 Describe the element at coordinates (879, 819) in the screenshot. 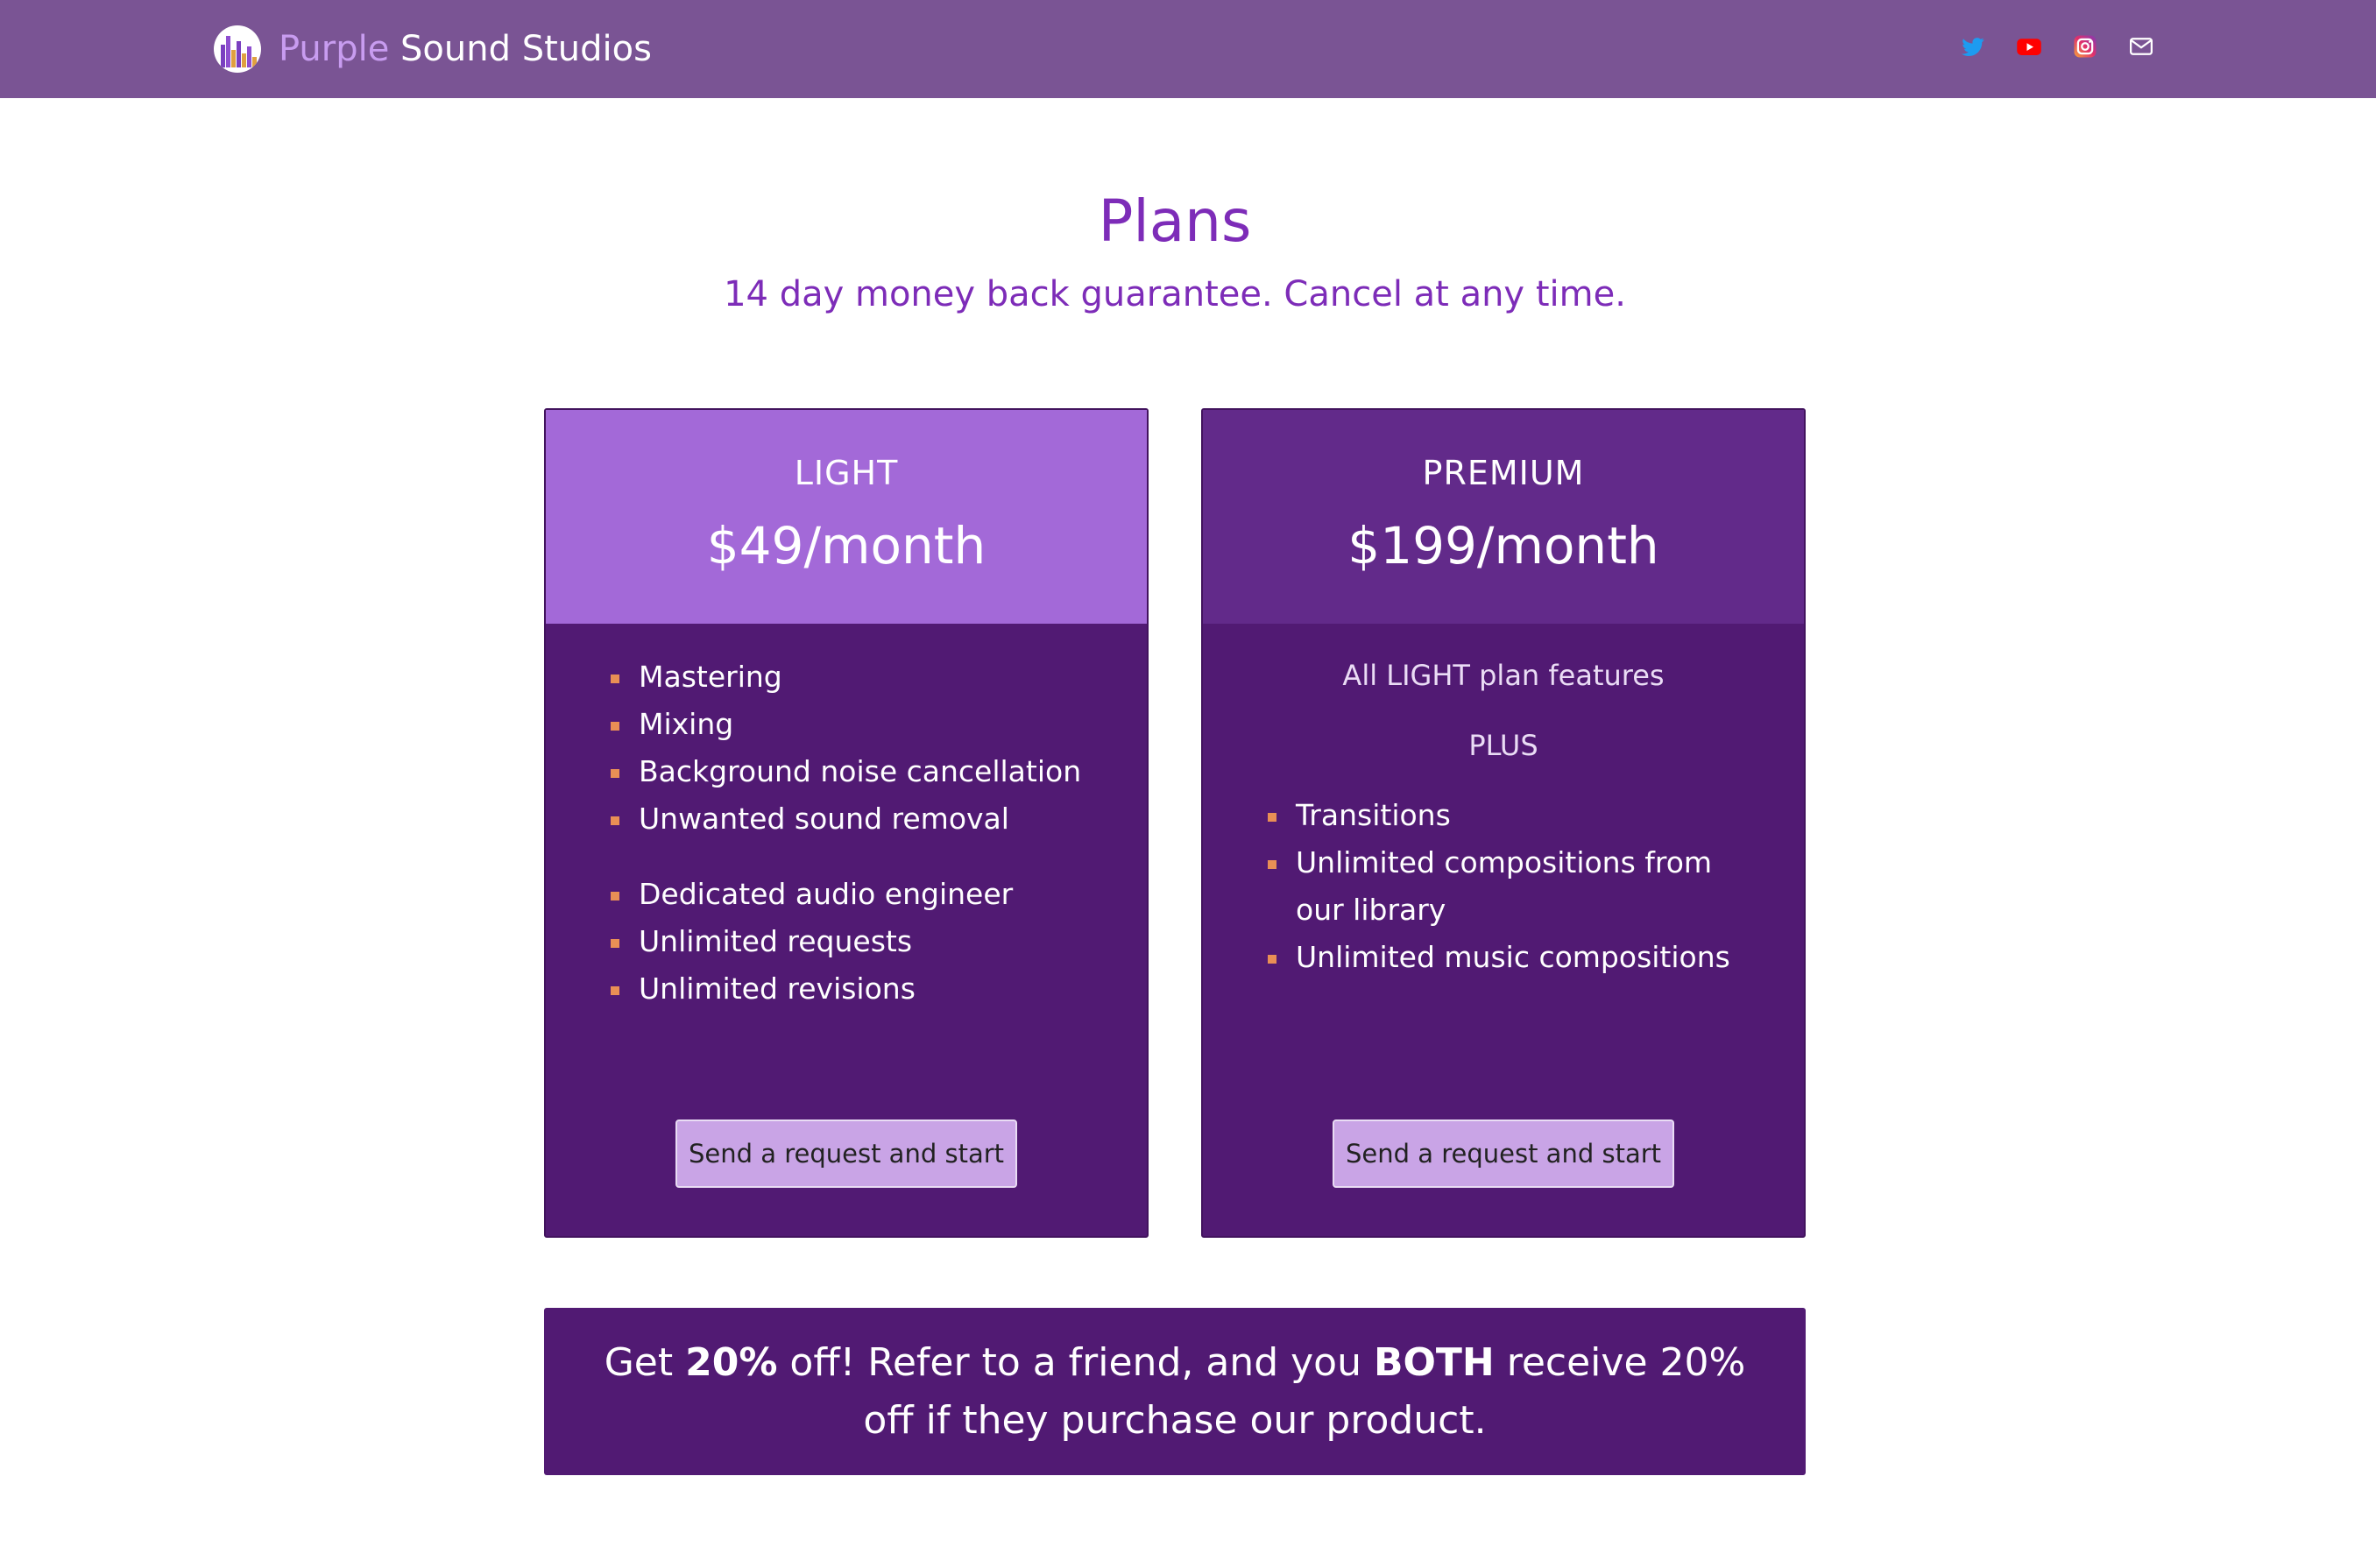

I see `feature-item: Unwanted sound removal` at that location.